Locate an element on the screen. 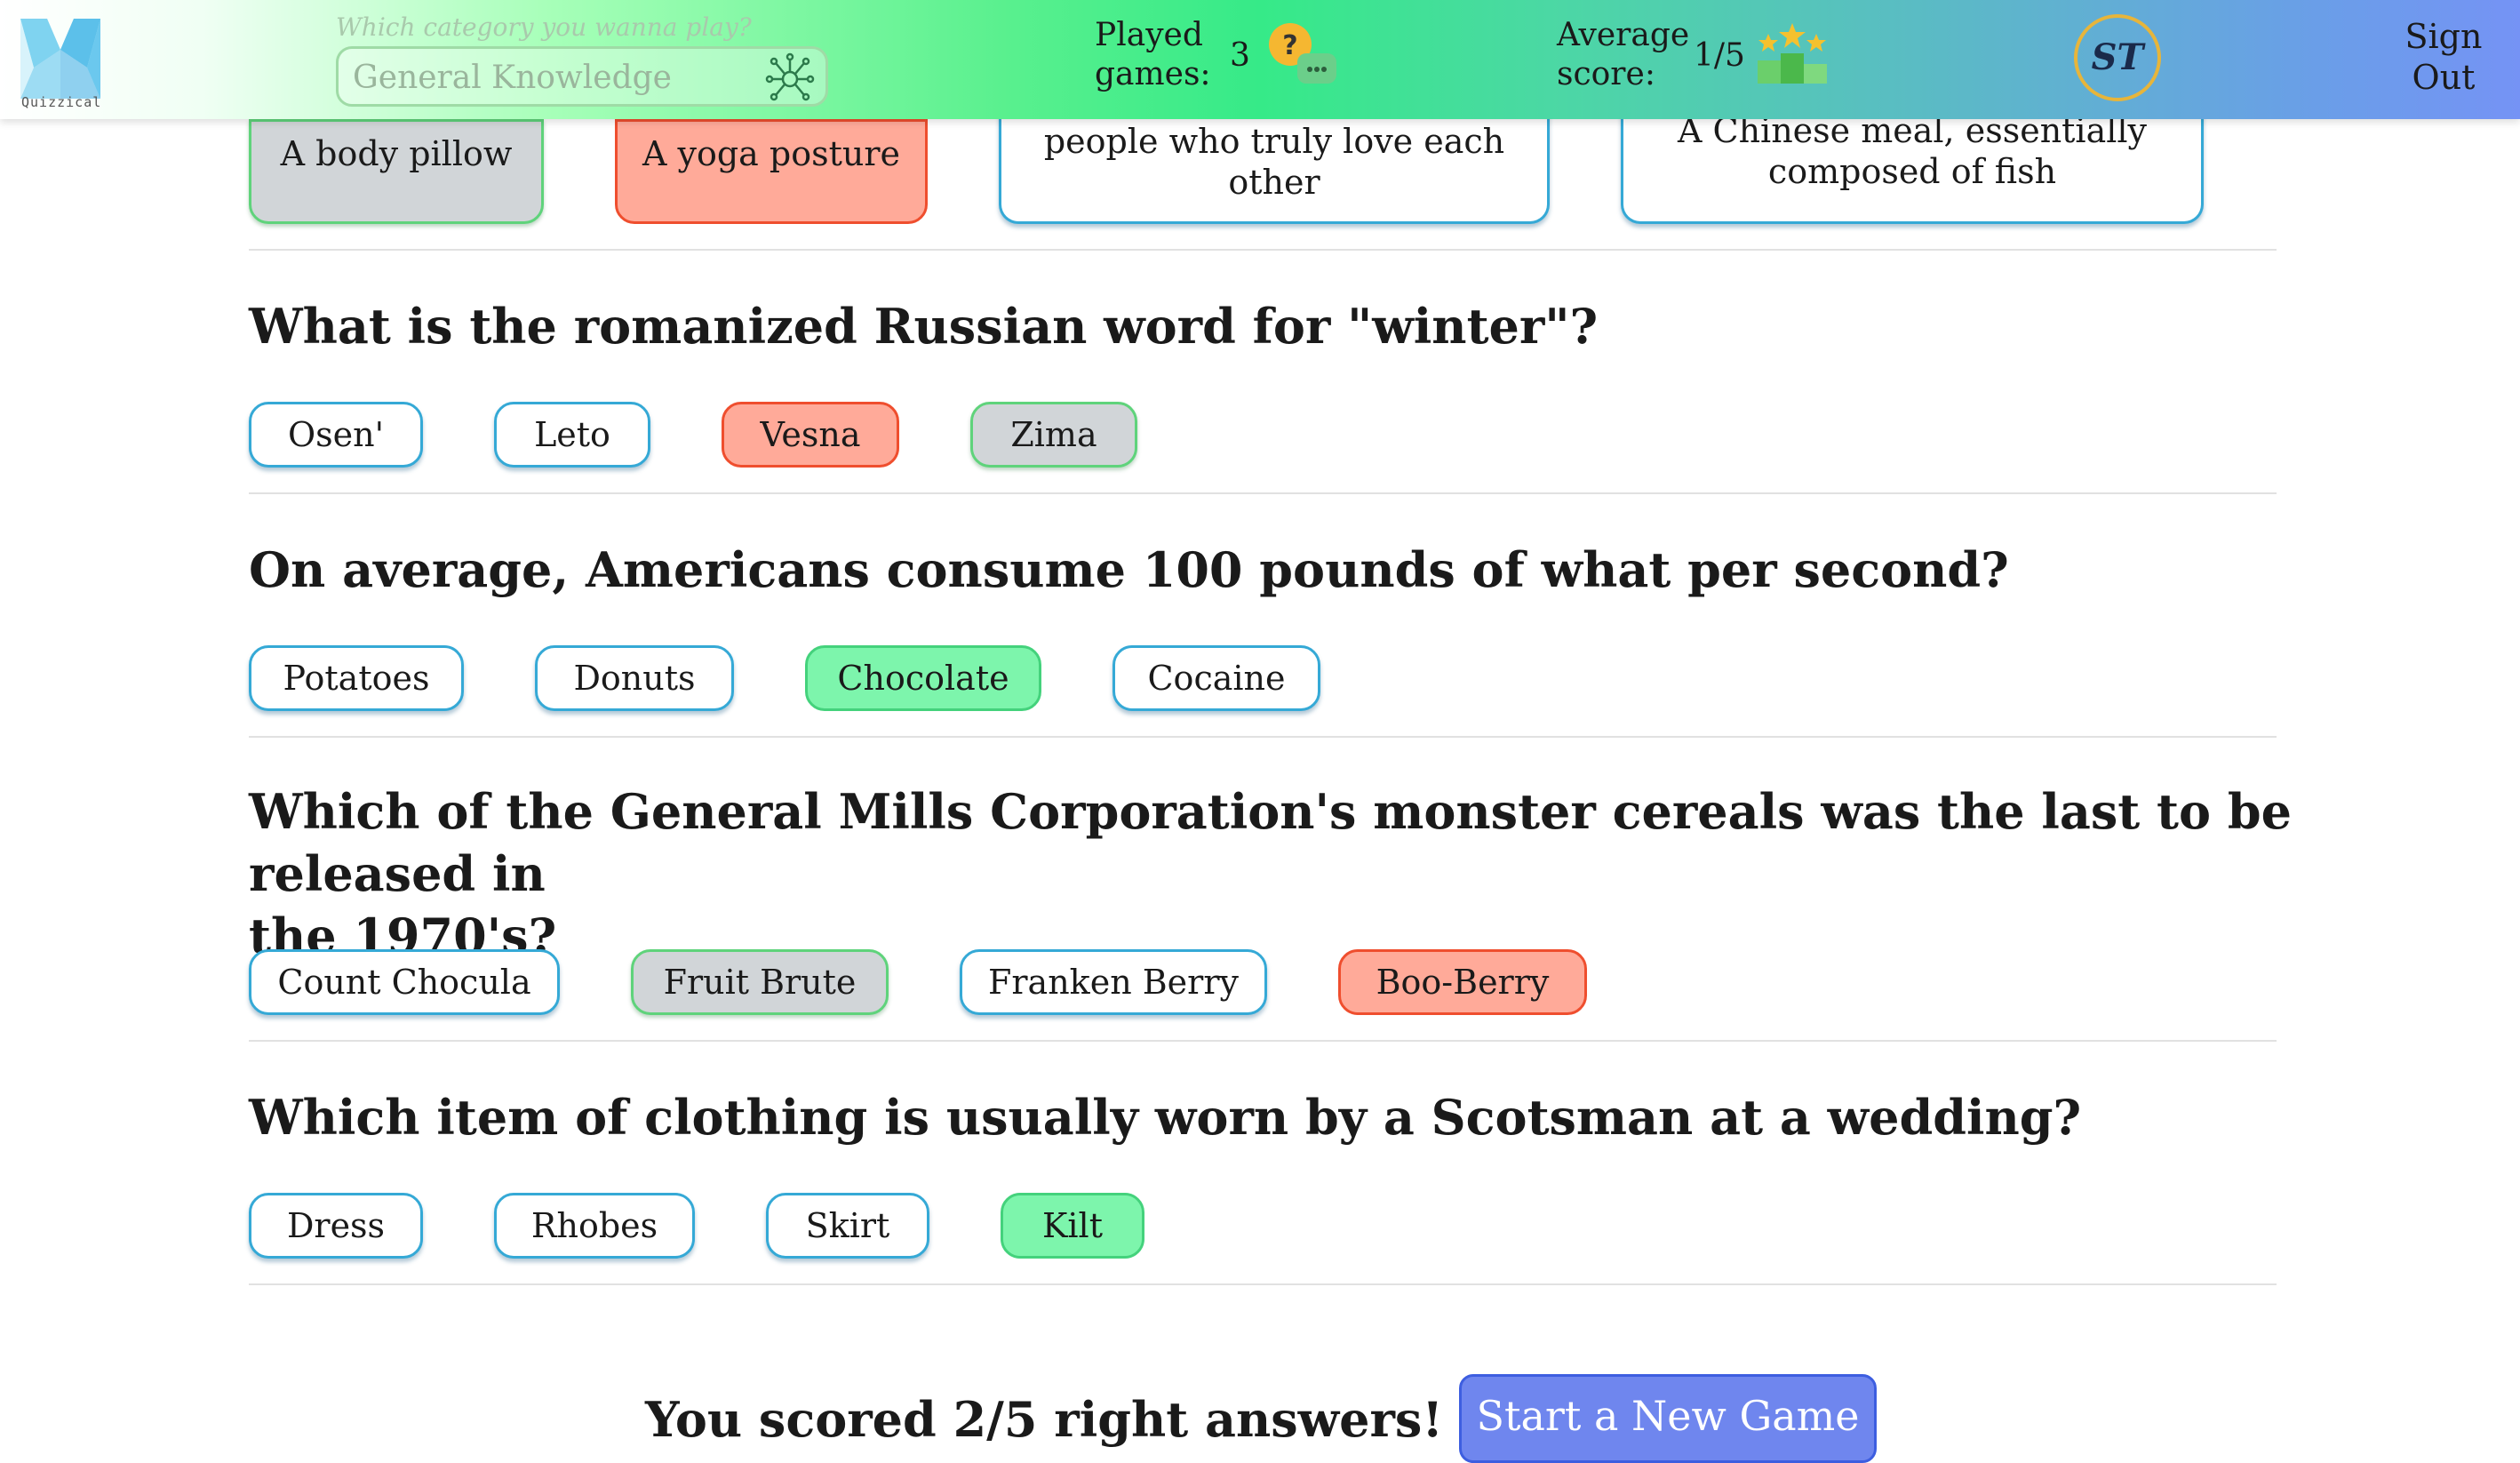 The width and height of the screenshot is (2520, 1463). answer-option: Vesna is located at coordinates (810, 435).